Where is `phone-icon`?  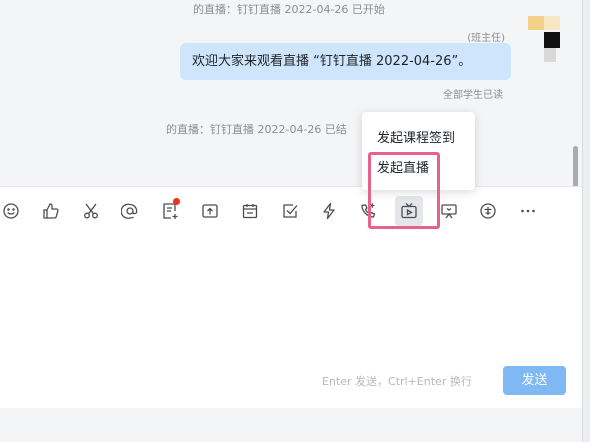
phone-icon is located at coordinates (368, 211).